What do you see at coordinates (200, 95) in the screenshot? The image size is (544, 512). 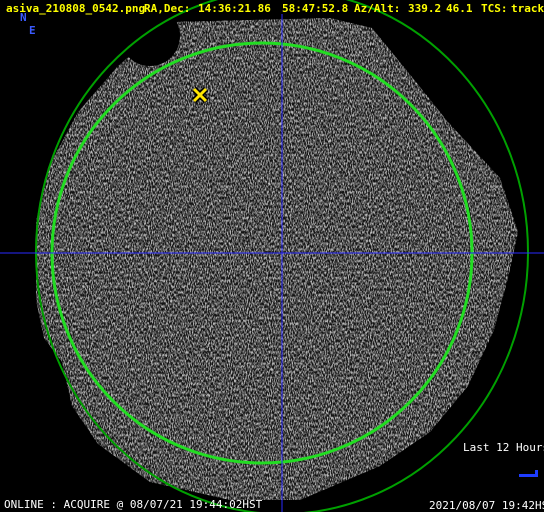 I see `target-x-icon` at bounding box center [200, 95].